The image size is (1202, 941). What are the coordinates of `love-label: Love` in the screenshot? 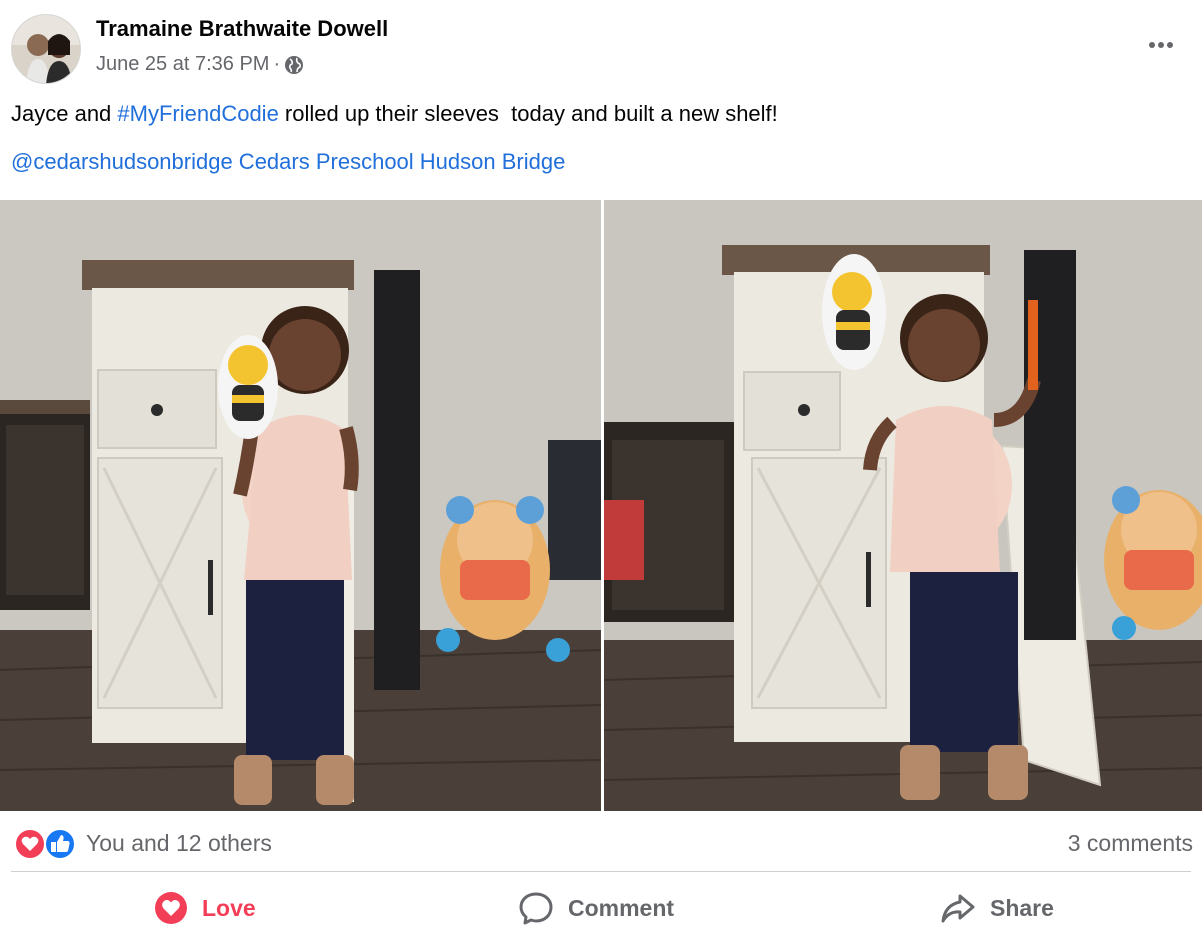 It's located at (229, 907).